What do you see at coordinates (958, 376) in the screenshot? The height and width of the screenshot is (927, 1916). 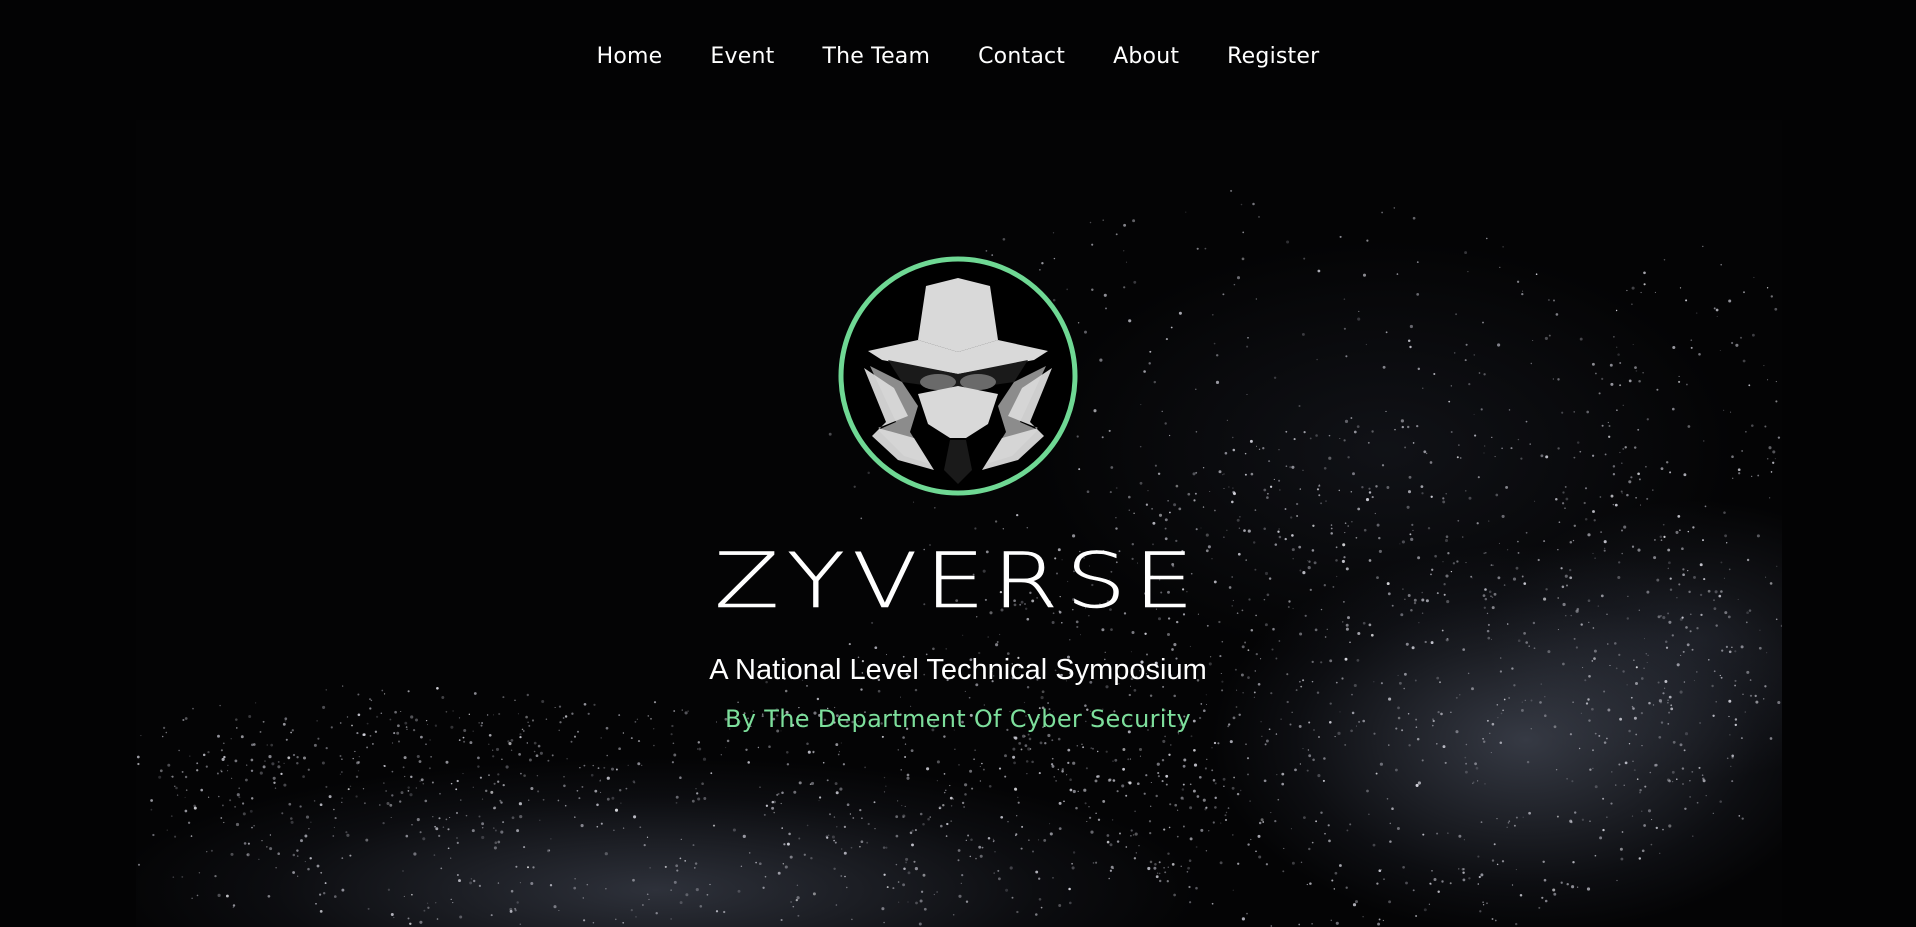 I see `hooded-spy-icon` at bounding box center [958, 376].